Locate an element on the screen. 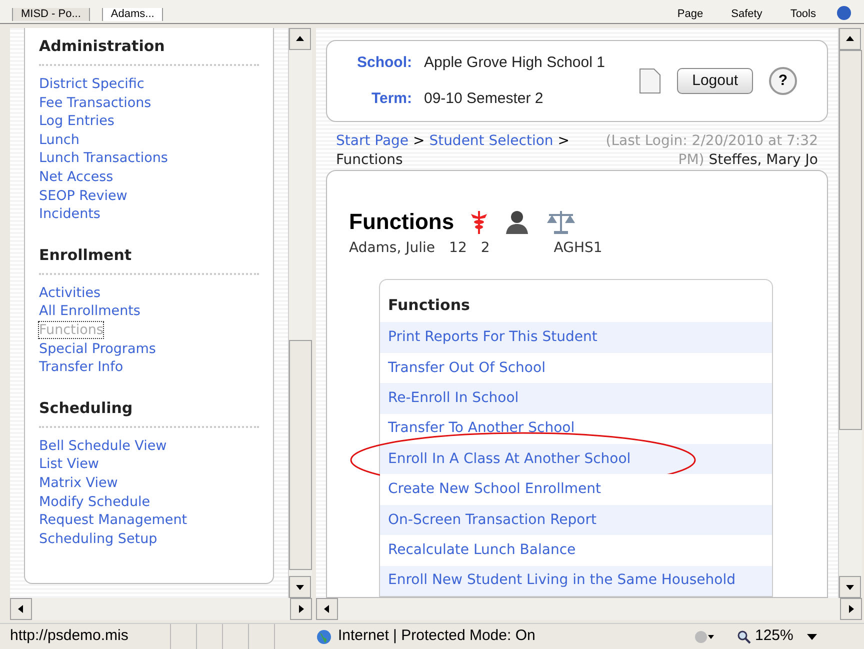  school-name: Apple Grove High School 1 is located at coordinates (514, 62).